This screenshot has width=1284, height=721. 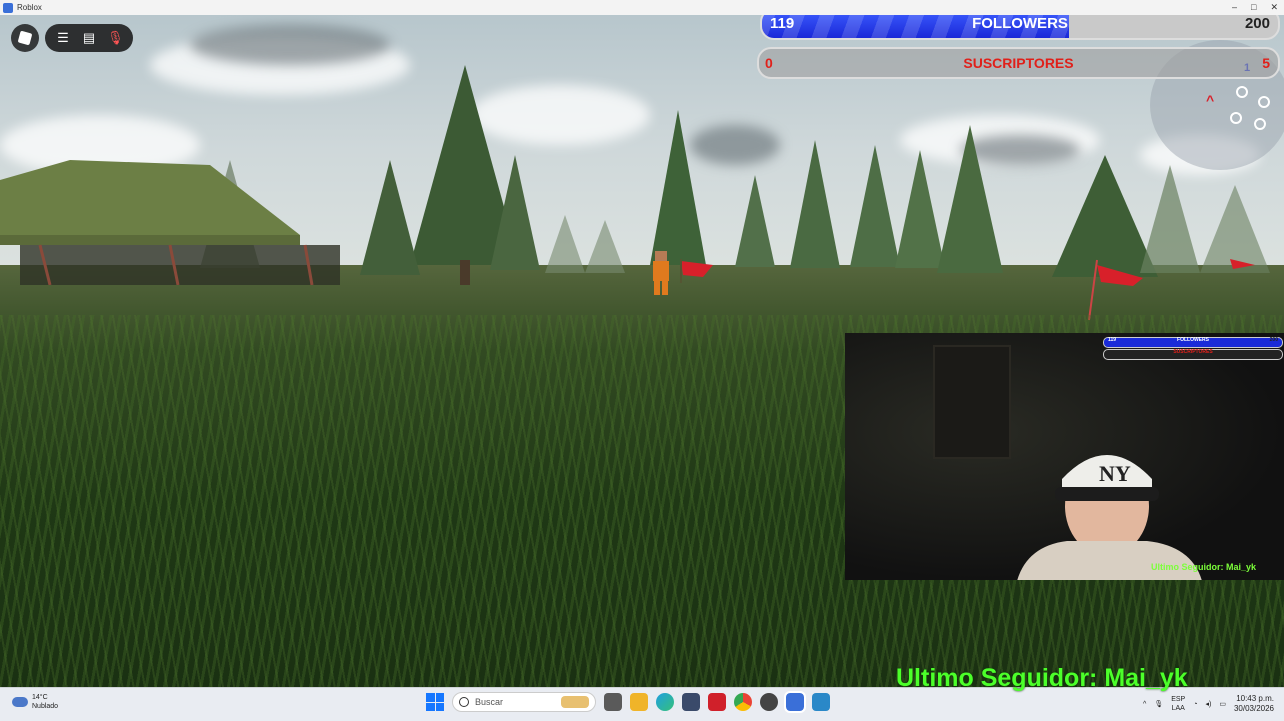 I want to click on clock-time: 10:43 p.m., so click(x=1255, y=698).